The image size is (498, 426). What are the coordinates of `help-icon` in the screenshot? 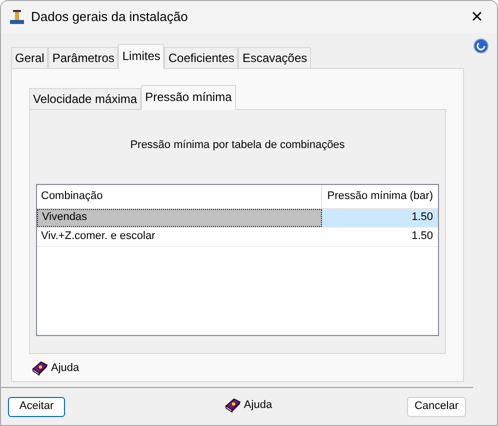 It's located at (480, 46).